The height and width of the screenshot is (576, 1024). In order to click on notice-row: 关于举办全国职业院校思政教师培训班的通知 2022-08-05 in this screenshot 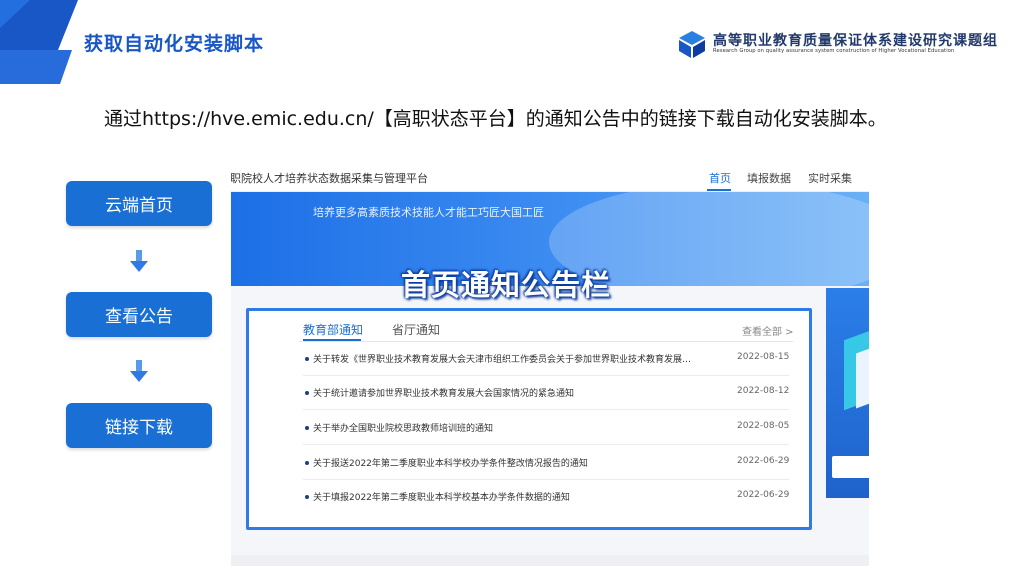, I will do `click(546, 429)`.